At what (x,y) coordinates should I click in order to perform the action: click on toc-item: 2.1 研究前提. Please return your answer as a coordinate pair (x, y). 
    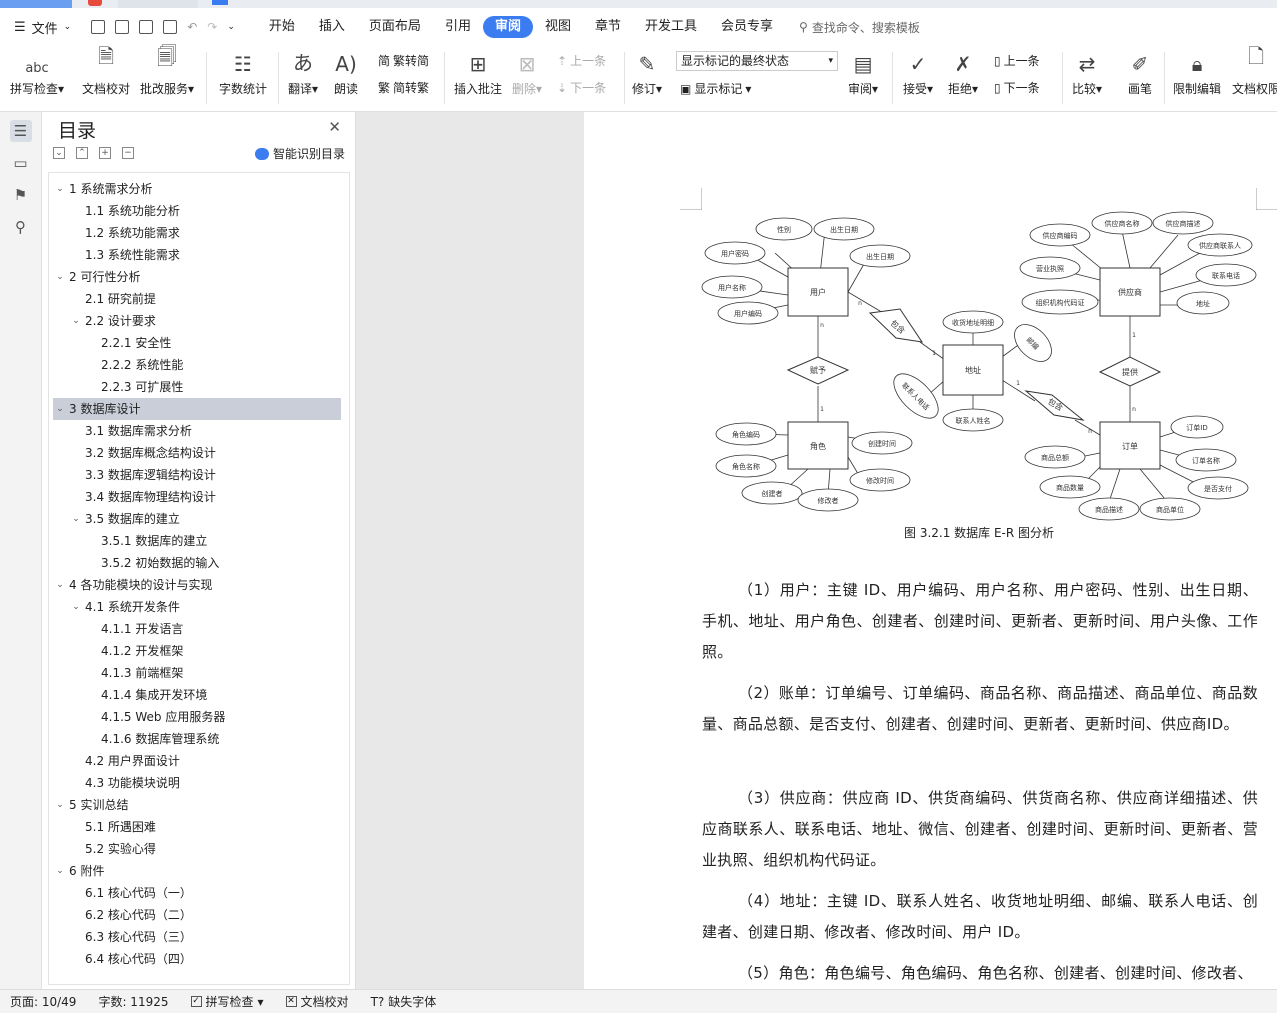
    Looking at the image, I should click on (205, 299).